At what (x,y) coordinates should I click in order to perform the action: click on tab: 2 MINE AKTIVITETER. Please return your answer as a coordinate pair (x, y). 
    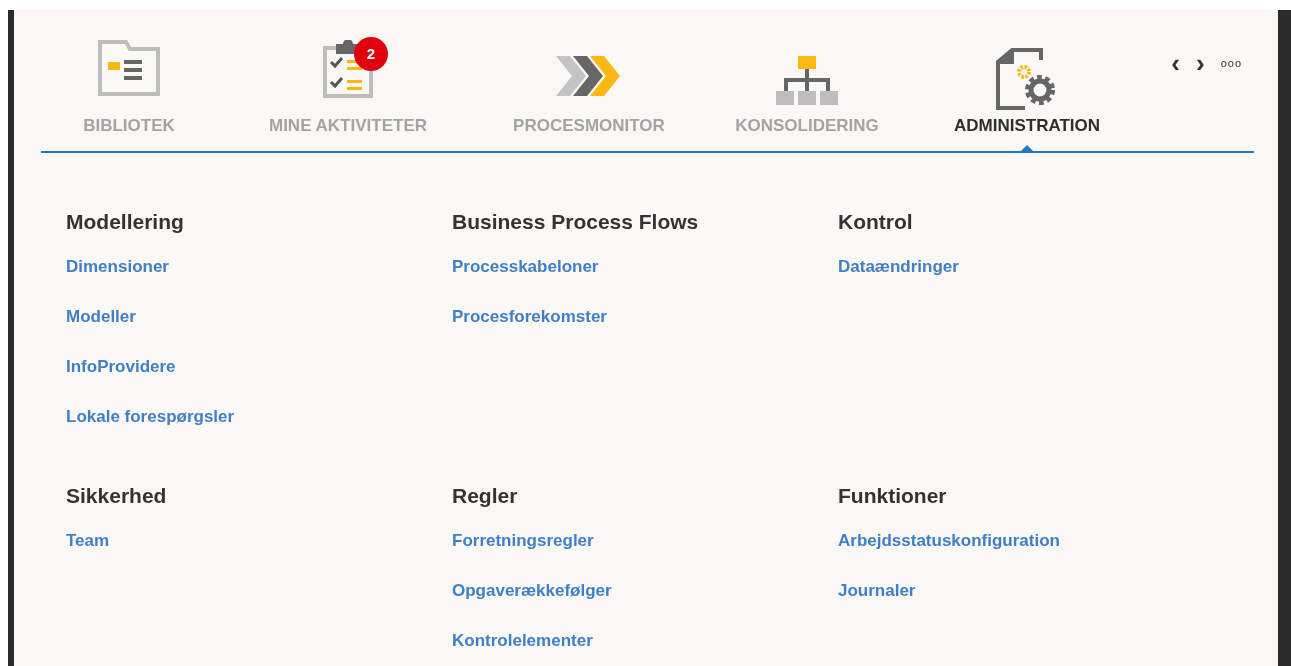
    Looking at the image, I should click on (348, 80).